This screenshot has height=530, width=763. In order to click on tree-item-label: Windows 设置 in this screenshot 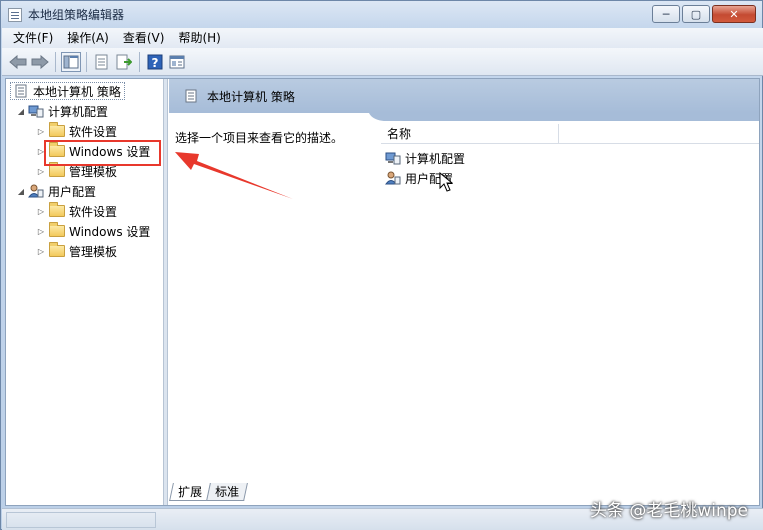, I will do `click(110, 231)`.